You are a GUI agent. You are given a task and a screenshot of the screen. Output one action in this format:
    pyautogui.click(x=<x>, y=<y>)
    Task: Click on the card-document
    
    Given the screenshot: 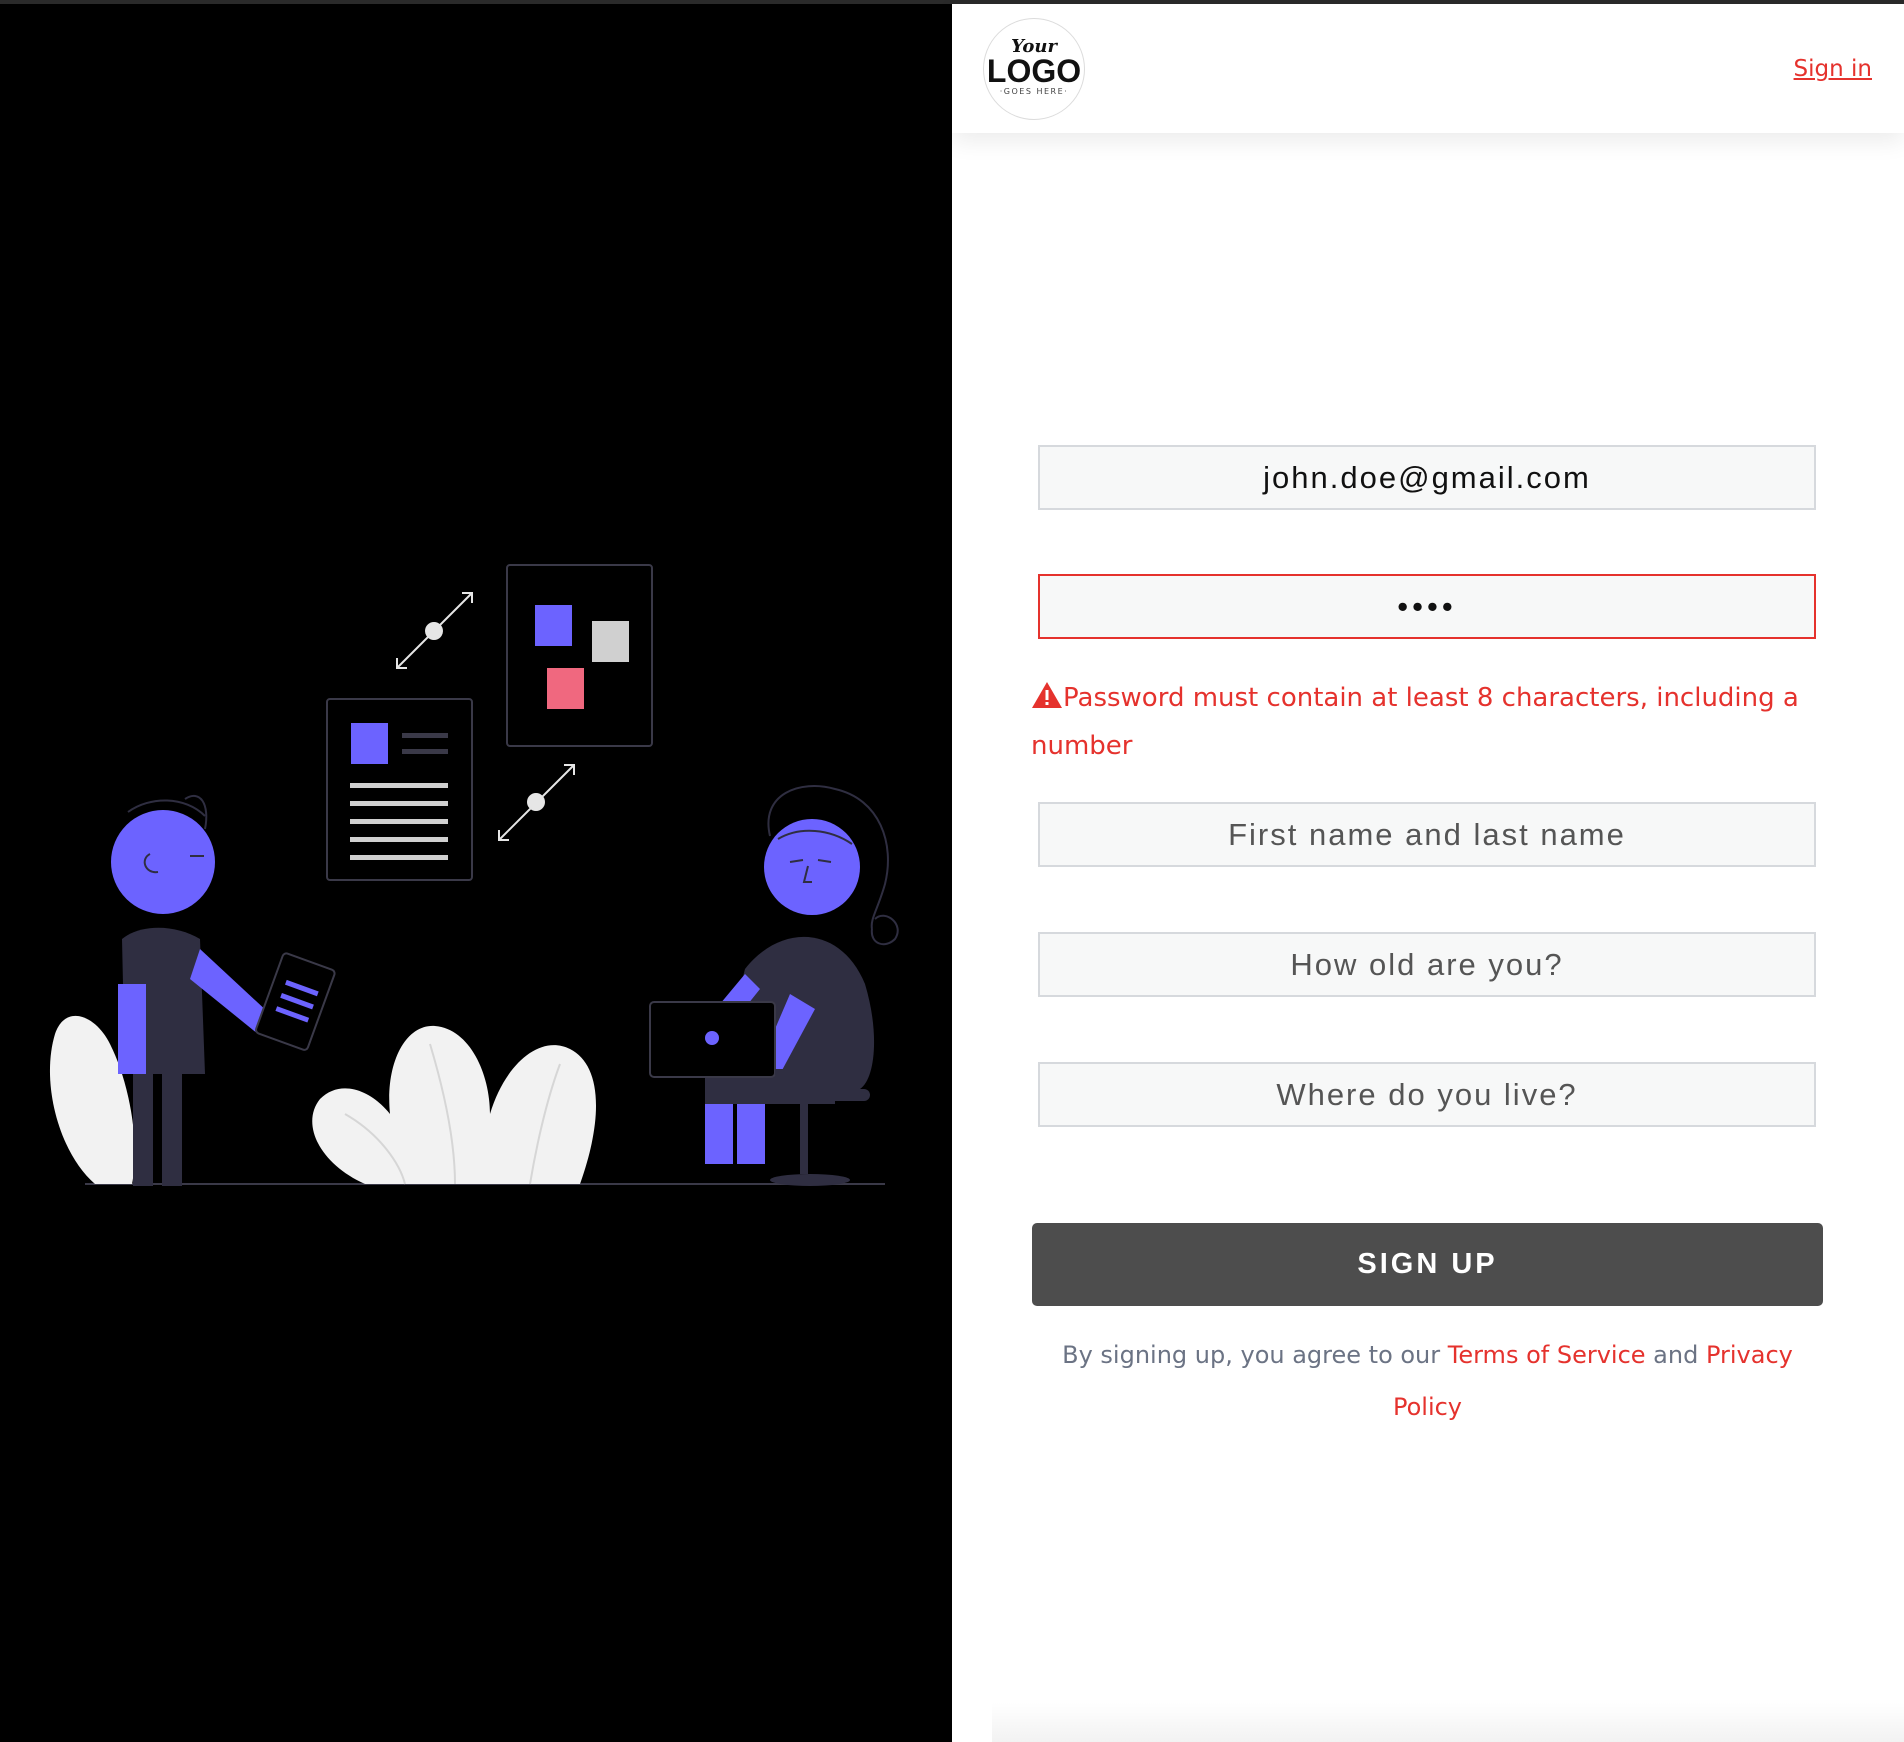 What is the action you would take?
    pyautogui.click(x=399, y=789)
    